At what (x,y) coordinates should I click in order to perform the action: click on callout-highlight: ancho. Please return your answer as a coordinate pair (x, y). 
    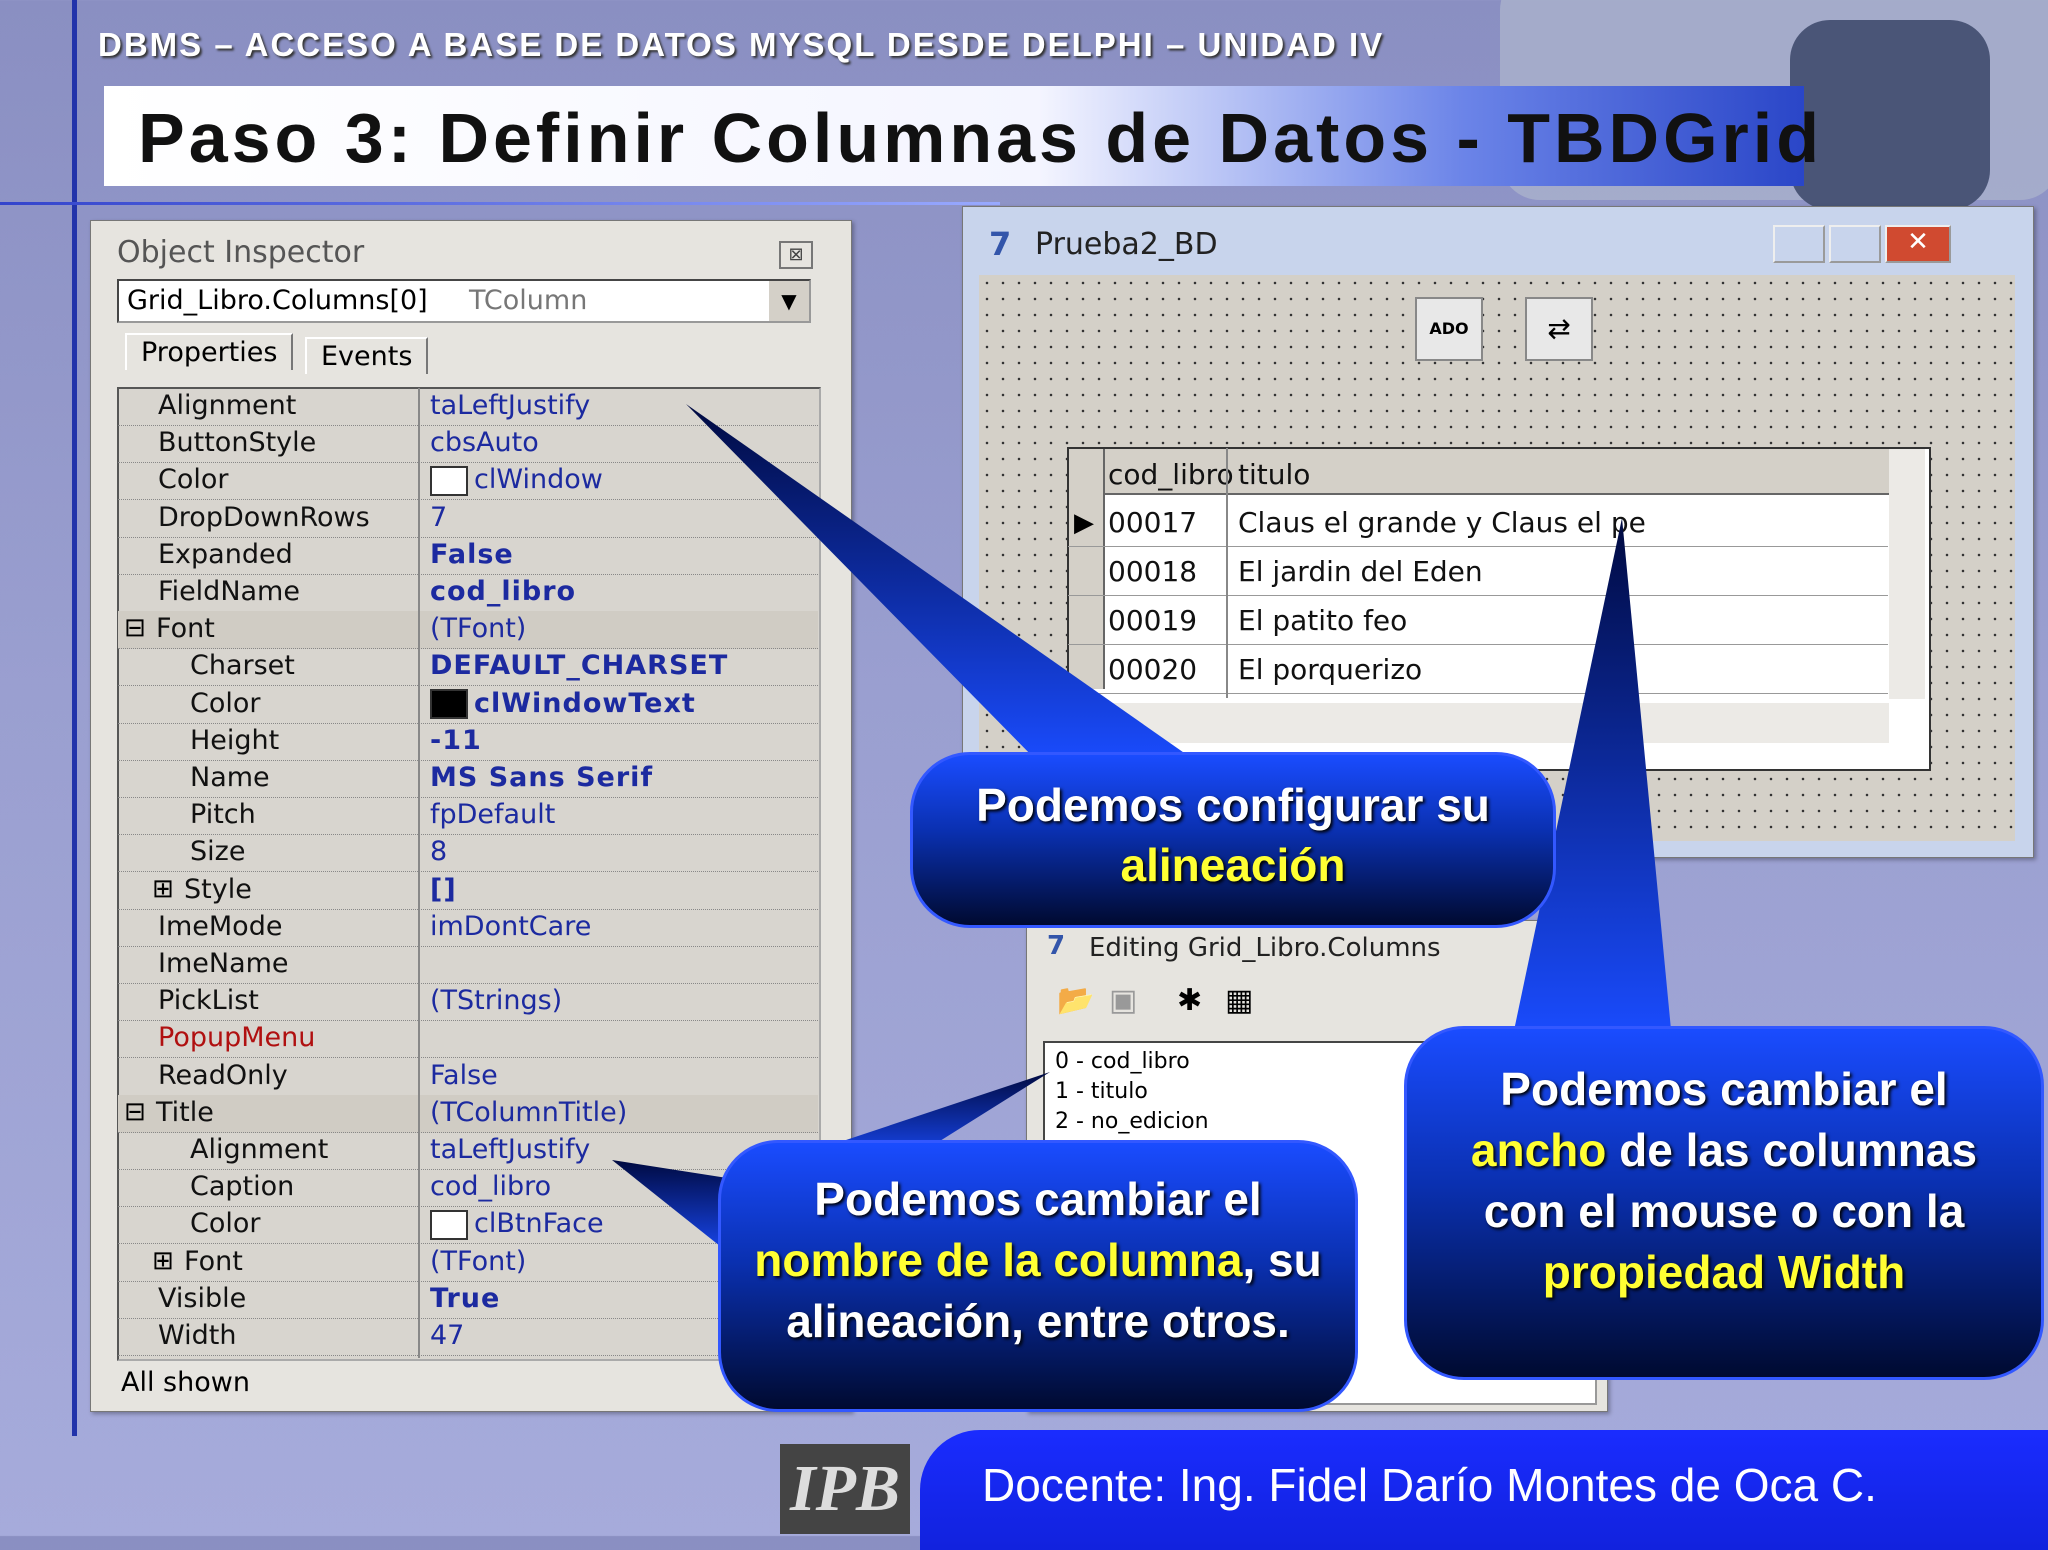
    Looking at the image, I should click on (1538, 1150).